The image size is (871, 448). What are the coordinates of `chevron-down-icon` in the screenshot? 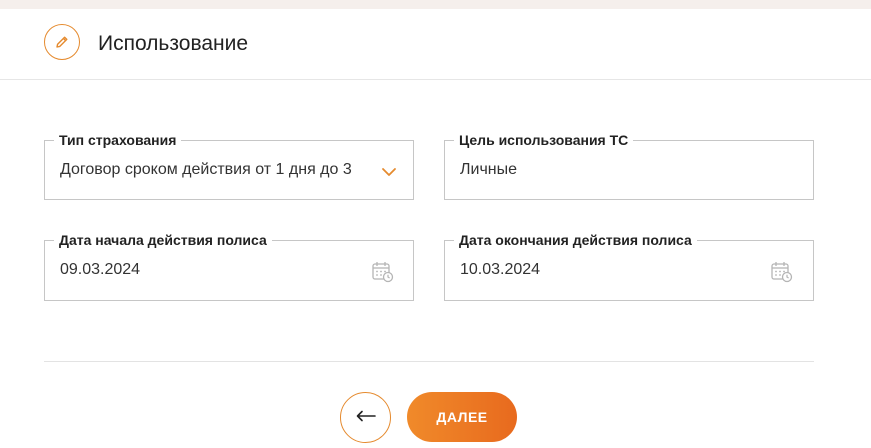 It's located at (389, 174).